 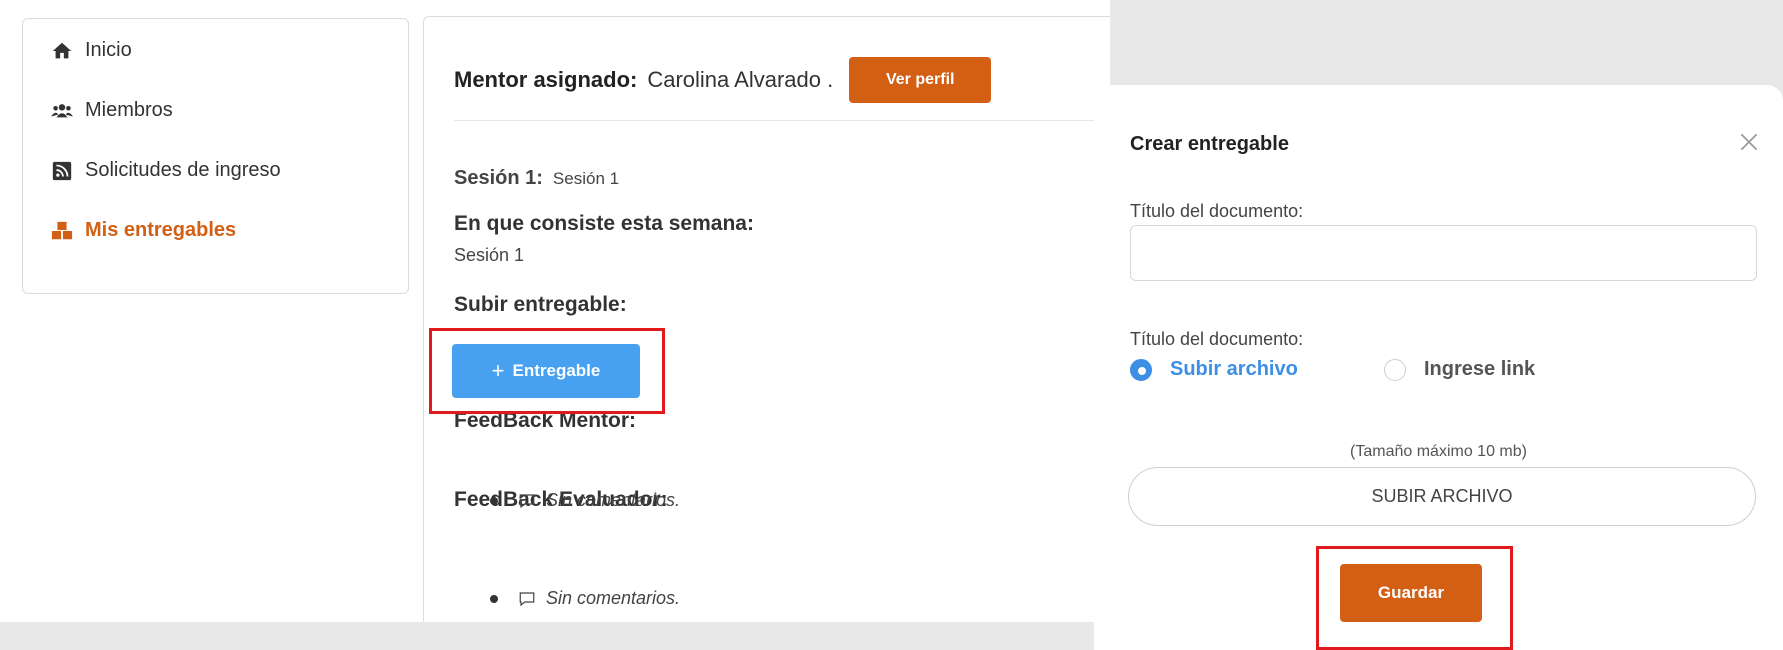 What do you see at coordinates (1443, 253) in the screenshot?
I see `doc-title-input` at bounding box center [1443, 253].